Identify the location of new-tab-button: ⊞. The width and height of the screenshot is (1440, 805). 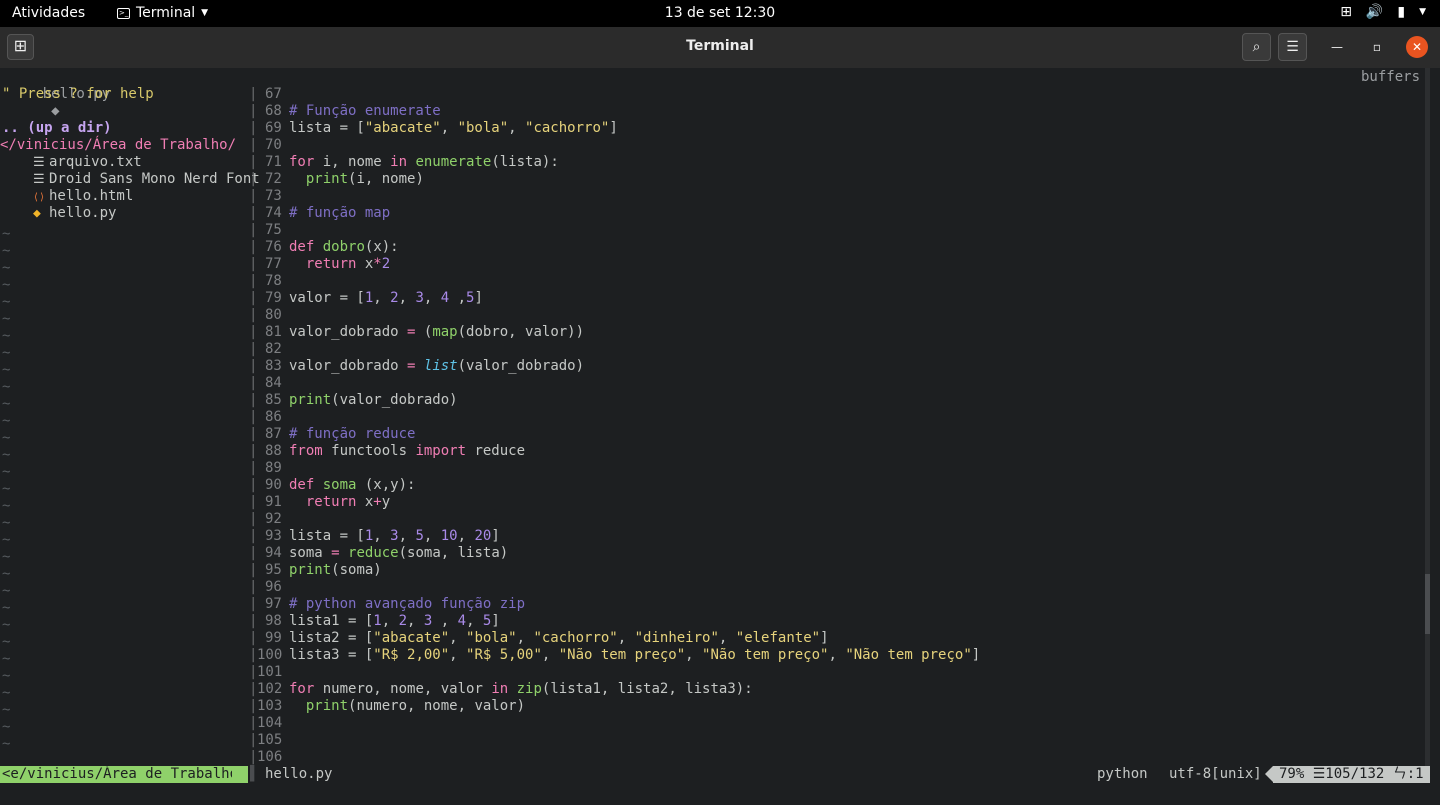
(20, 47).